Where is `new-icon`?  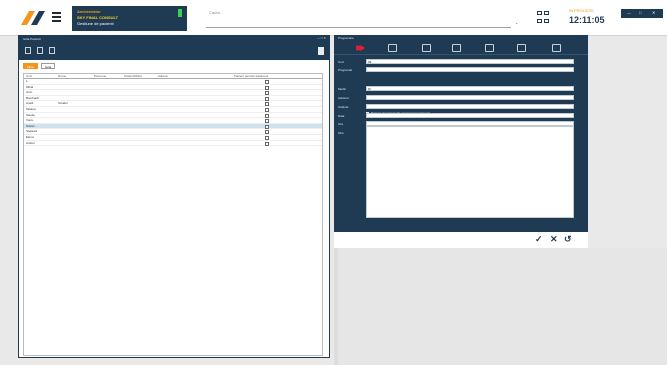 new-icon is located at coordinates (28, 50).